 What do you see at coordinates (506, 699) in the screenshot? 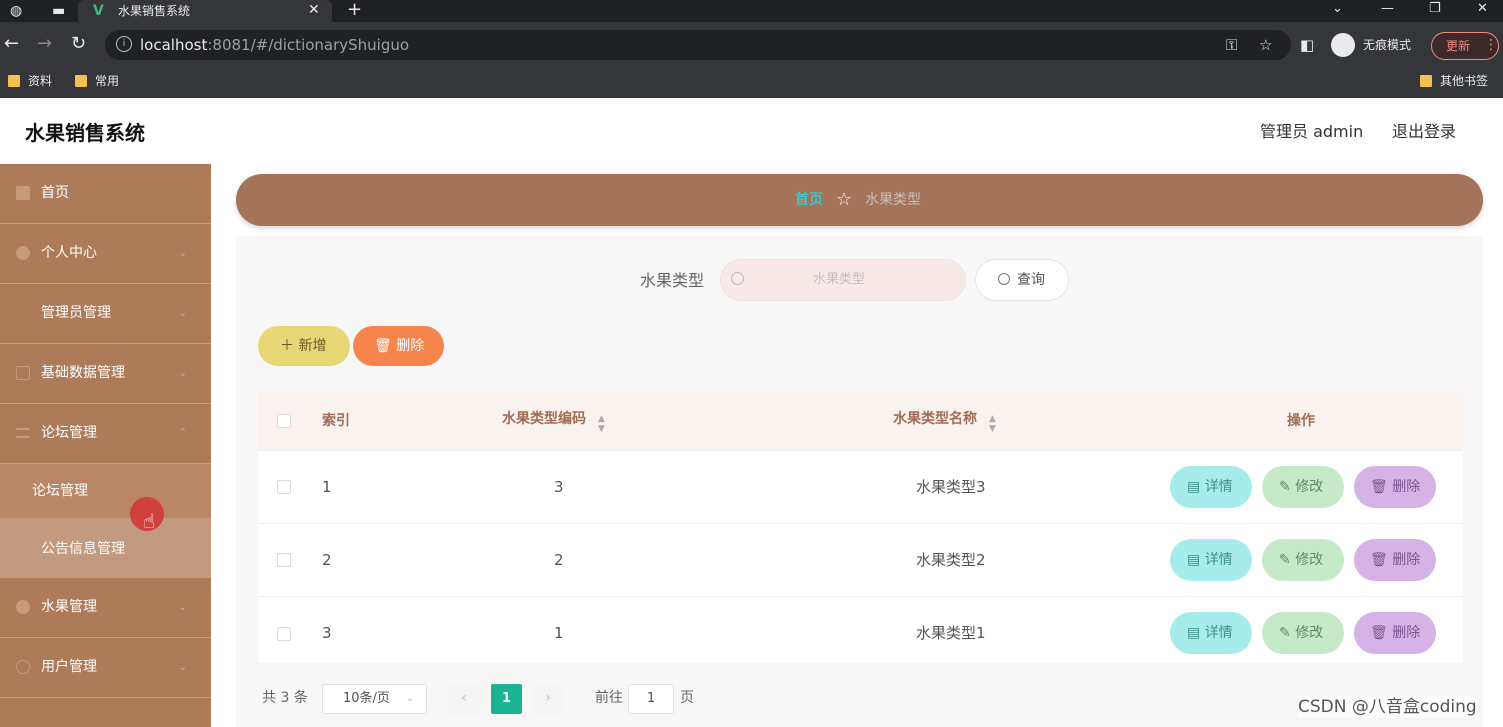
I see `page-number-current: 1` at bounding box center [506, 699].